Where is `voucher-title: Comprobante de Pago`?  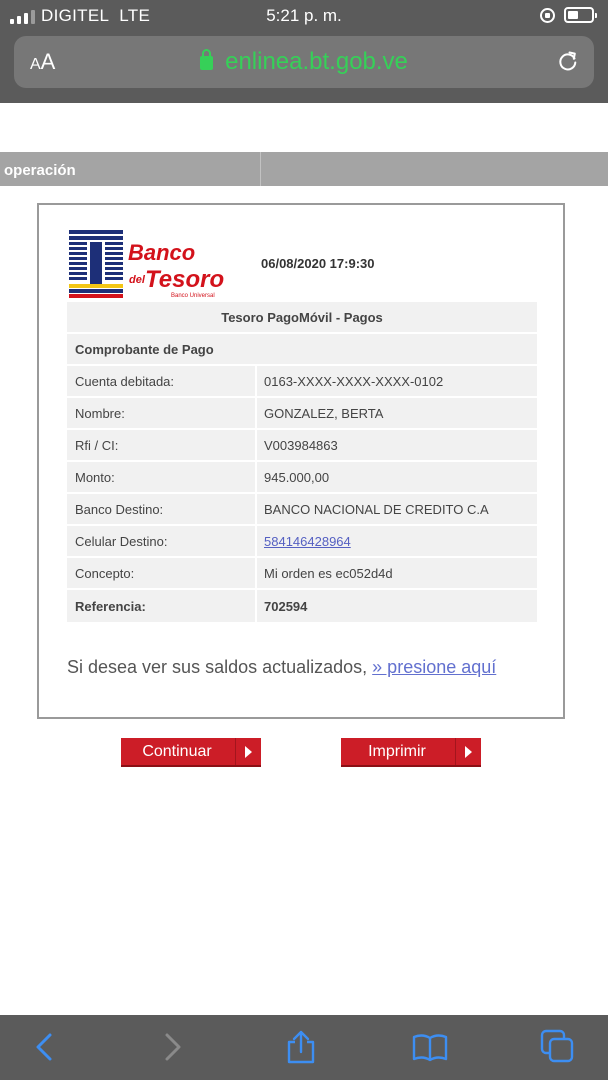
voucher-title: Comprobante de Pago is located at coordinates (302, 349).